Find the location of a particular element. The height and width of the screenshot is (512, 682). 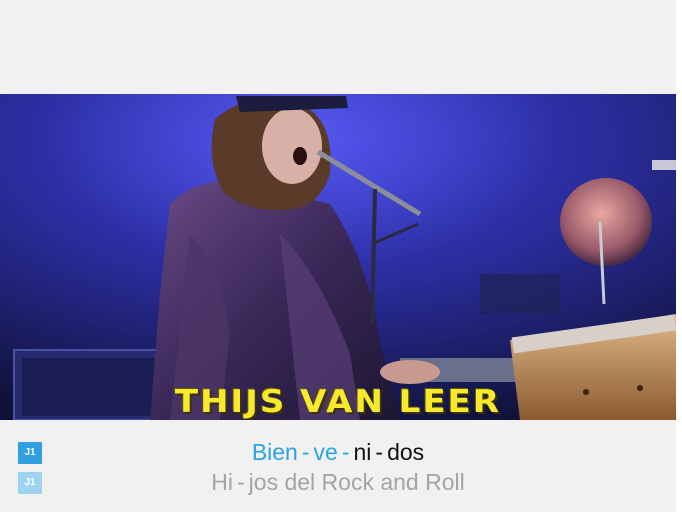

next-lyric-line: J1 Hi - jos del Rock and Roll is located at coordinates (338, 482).